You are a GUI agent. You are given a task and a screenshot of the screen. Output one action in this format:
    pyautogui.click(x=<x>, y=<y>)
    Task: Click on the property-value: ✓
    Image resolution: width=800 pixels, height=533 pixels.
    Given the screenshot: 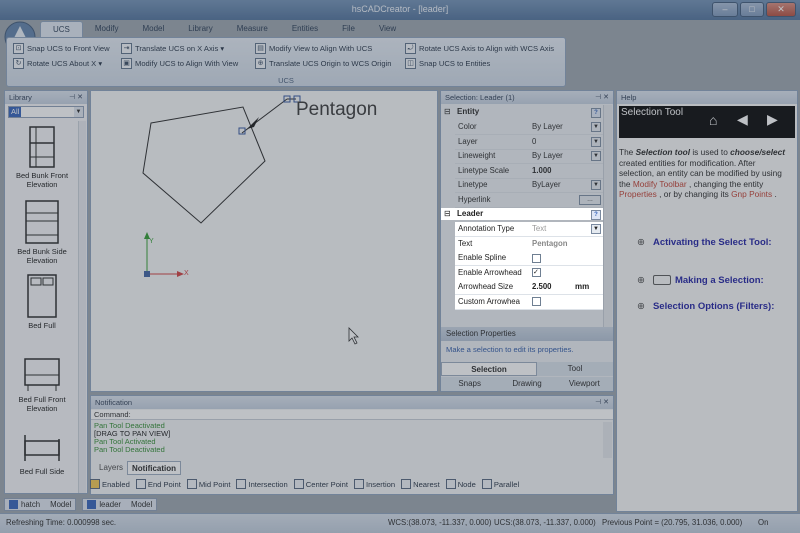 What is the action you would take?
    pyautogui.click(x=536, y=273)
    